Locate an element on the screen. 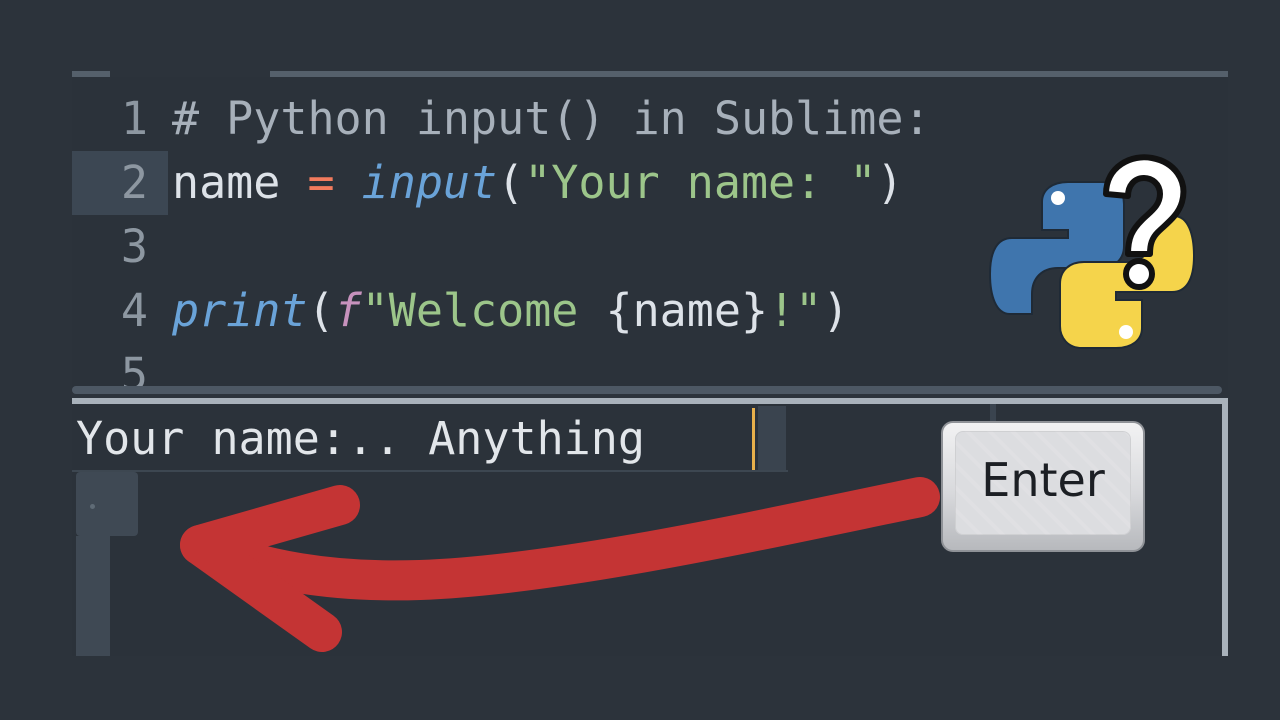 The width and height of the screenshot is (1280, 720). python-logo-icon is located at coordinates (1092, 251).